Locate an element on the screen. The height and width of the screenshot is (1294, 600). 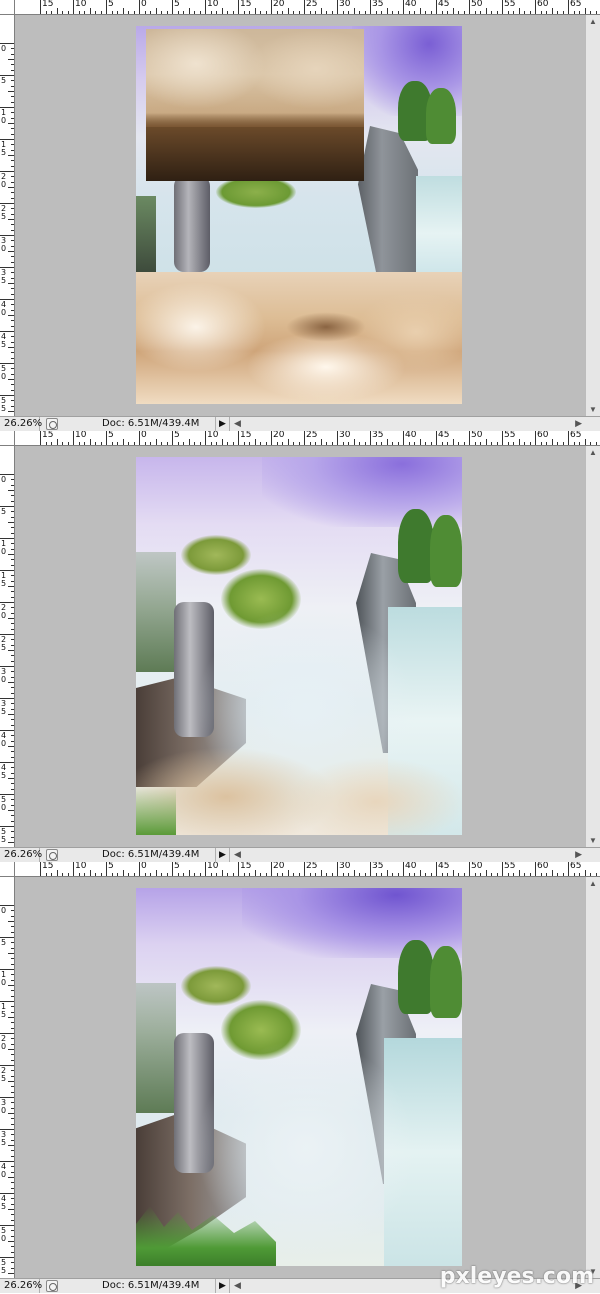
status-bar: 26.26% Doc: 6.51M/439.4M ▶ ◀ ▶ is located at coordinates (300, 423).